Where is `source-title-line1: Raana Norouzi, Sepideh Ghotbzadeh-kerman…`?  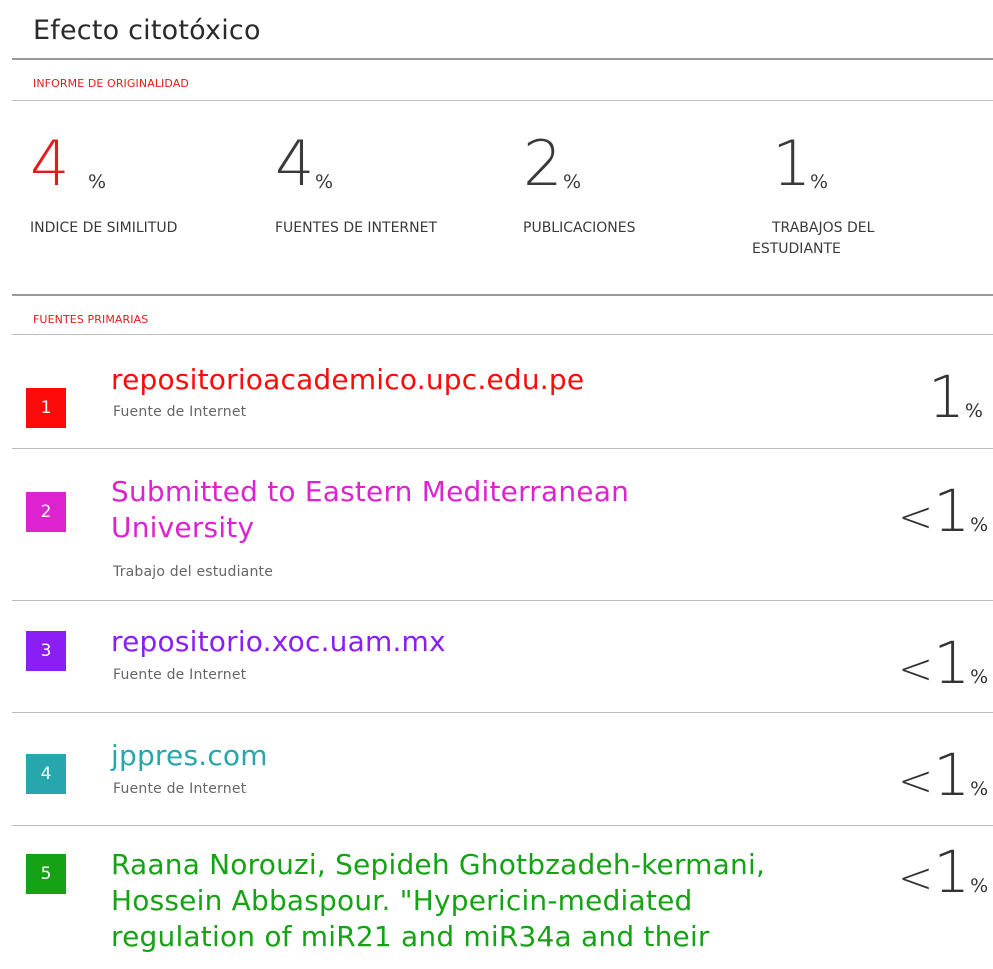
source-title-line1: Raana Norouzi, Sepideh Ghotbzadeh-kerman… is located at coordinates (438, 864).